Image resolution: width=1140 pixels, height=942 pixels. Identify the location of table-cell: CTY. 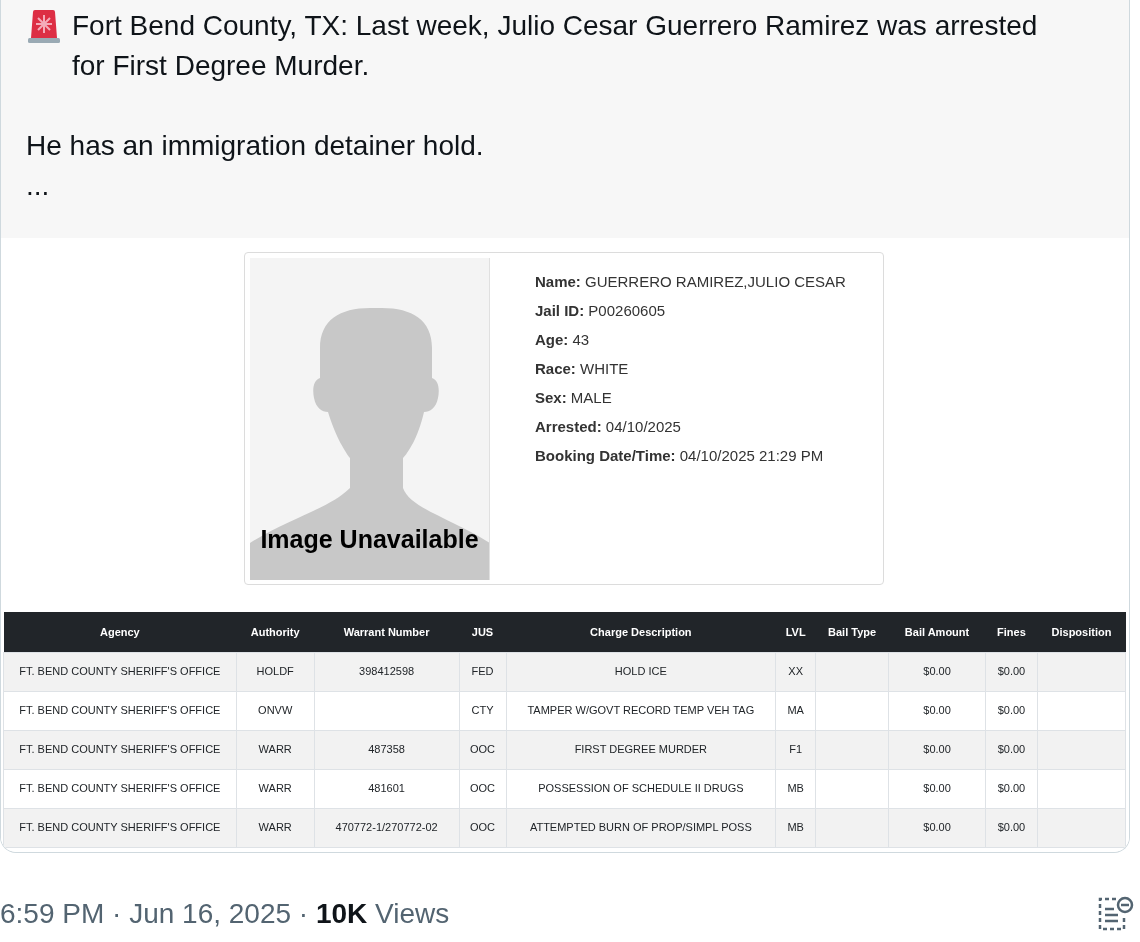
(482, 710).